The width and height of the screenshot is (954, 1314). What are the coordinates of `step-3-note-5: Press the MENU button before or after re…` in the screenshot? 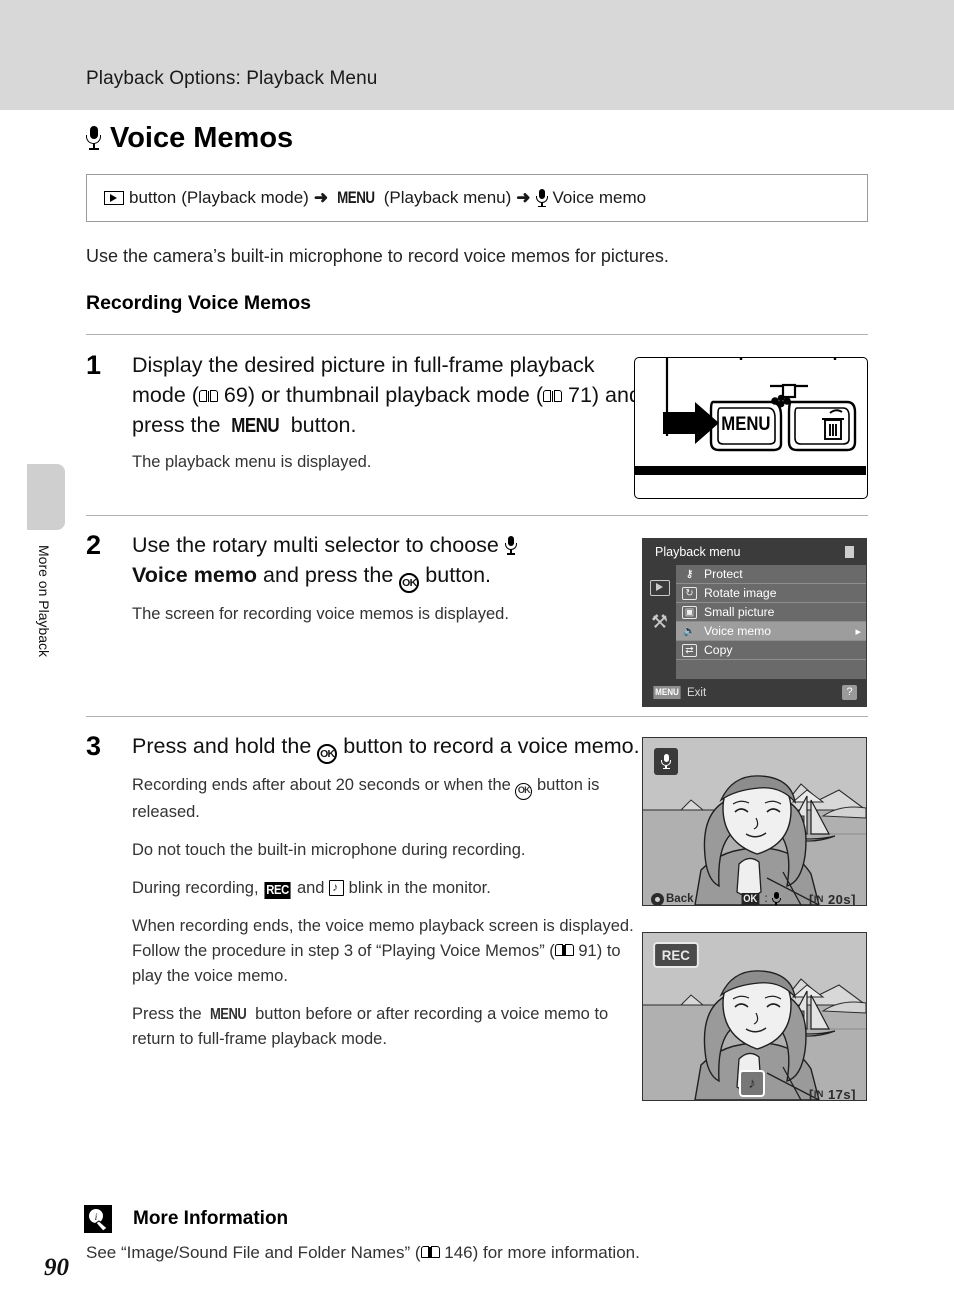 It's located at (389, 1027).